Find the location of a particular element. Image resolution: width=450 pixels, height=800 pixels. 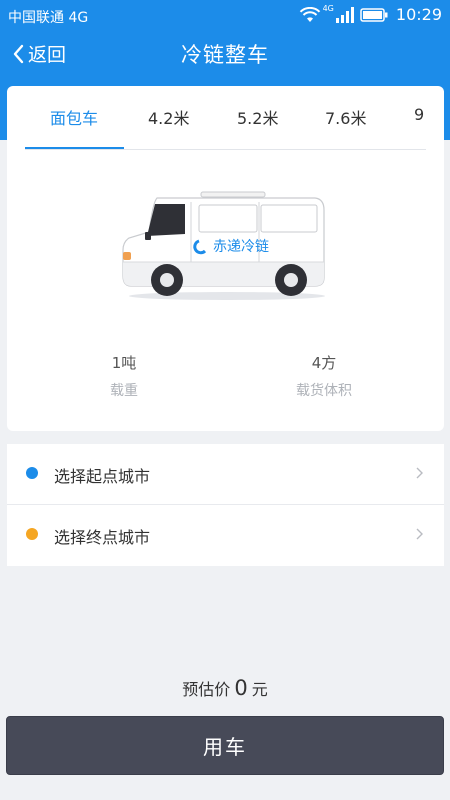

price-unit: 元 is located at coordinates (259, 689).